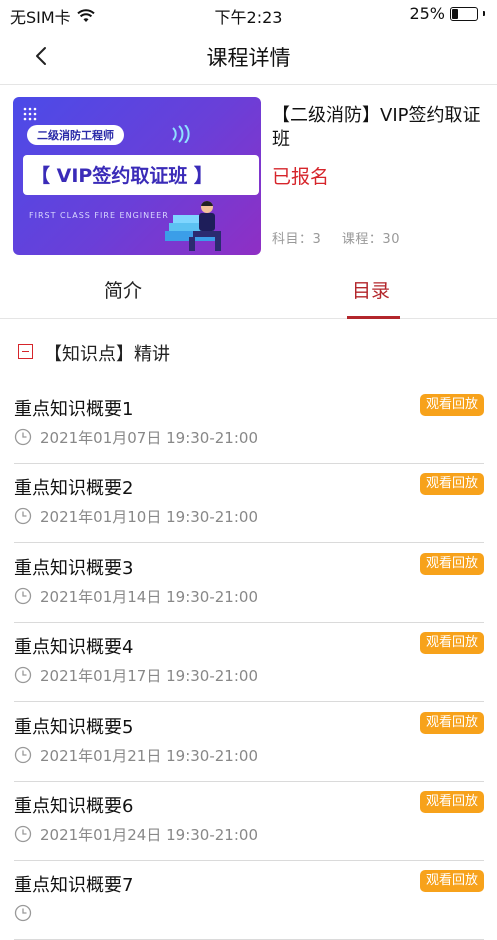  I want to click on nav-bar: 课程详情, so click(248, 56).